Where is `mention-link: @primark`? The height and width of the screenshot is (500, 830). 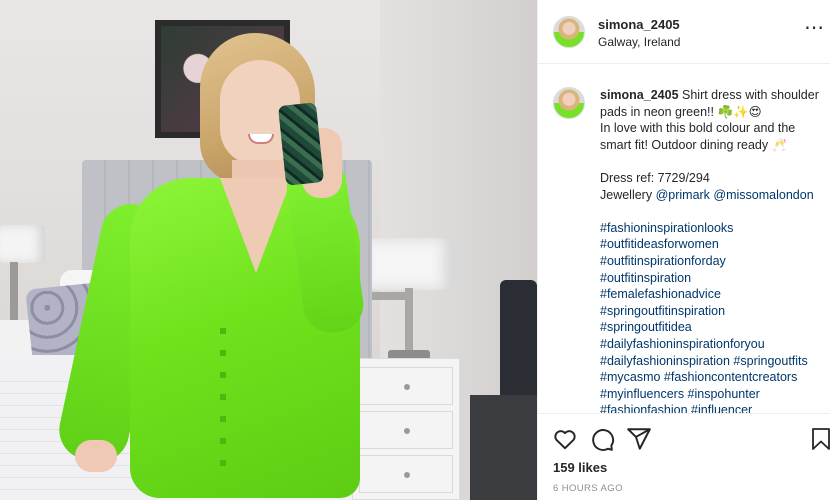 mention-link: @primark is located at coordinates (683, 195).